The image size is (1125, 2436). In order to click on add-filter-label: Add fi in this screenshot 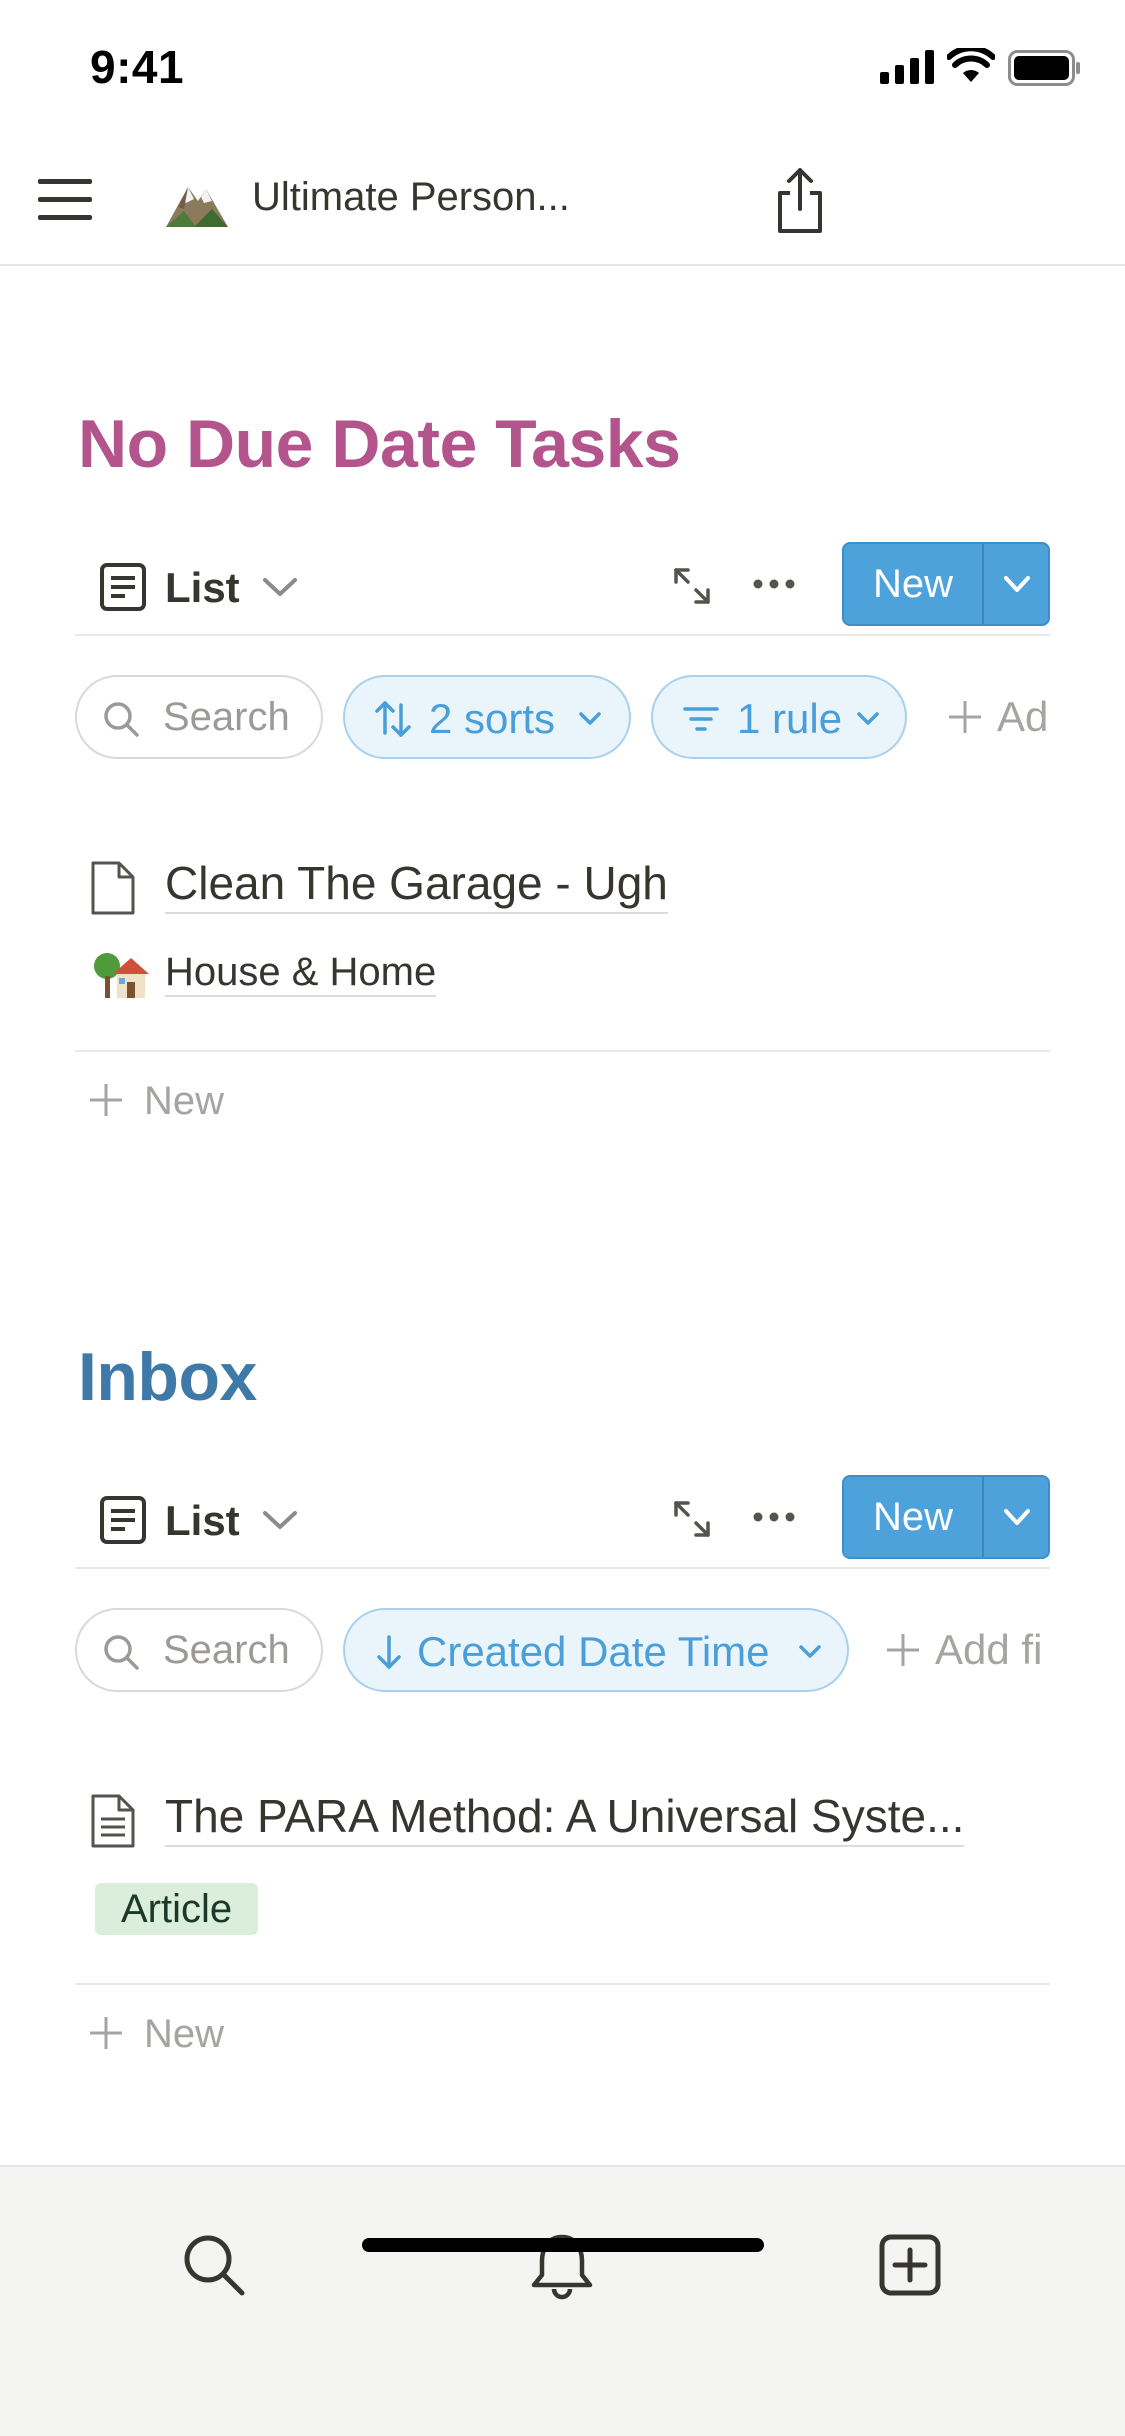, I will do `click(989, 1649)`.